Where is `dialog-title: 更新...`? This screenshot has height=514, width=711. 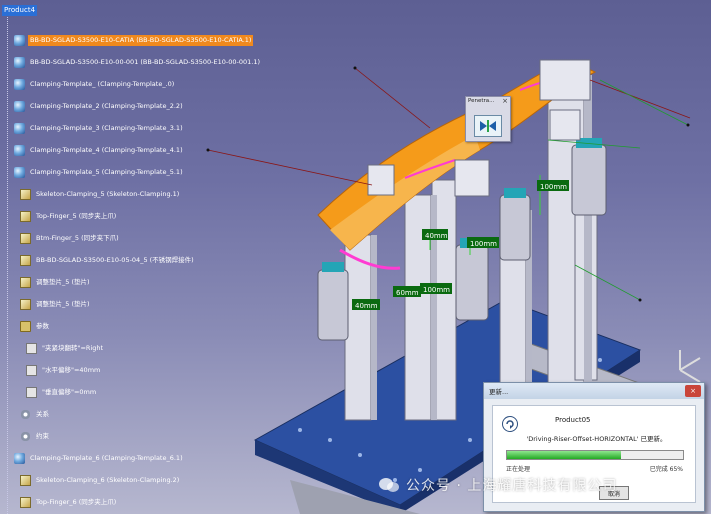 dialog-title: 更新... is located at coordinates (499, 392).